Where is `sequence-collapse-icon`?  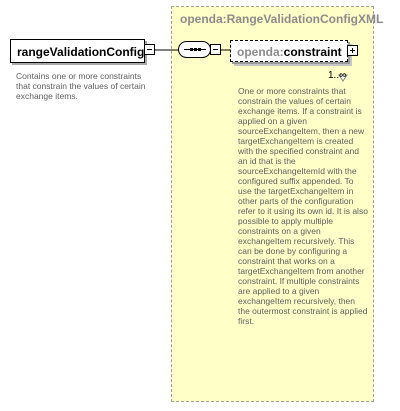 sequence-collapse-icon is located at coordinates (215, 49).